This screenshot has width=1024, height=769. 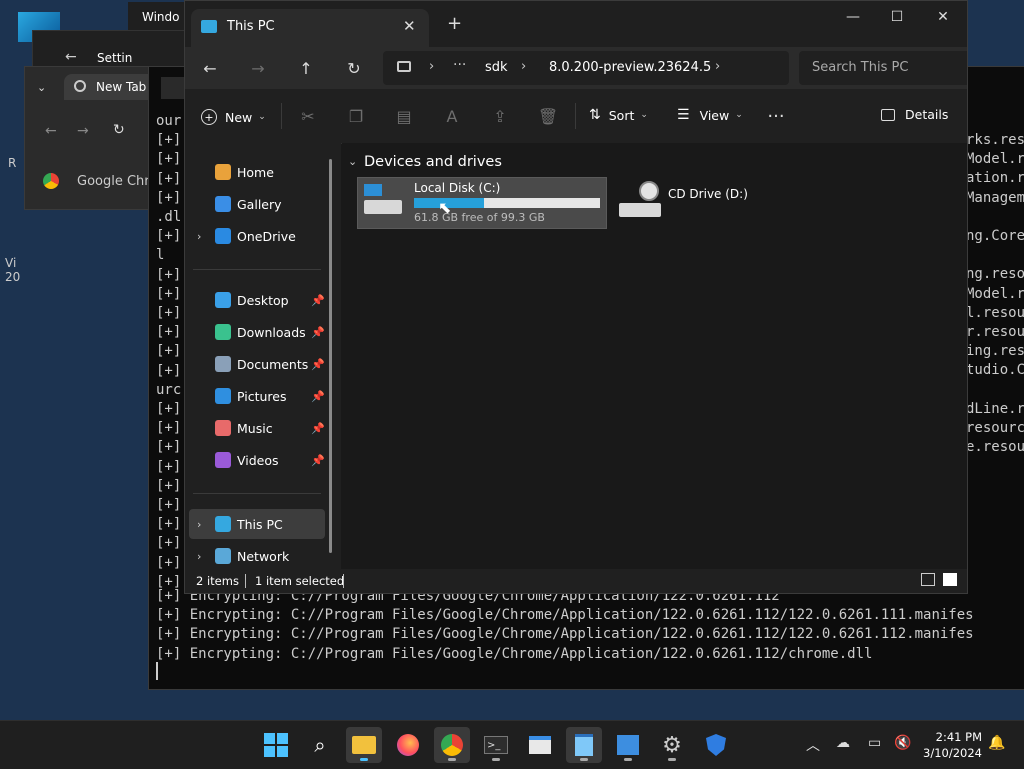 I want to click on search-input: Search This PC, so click(x=860, y=67).